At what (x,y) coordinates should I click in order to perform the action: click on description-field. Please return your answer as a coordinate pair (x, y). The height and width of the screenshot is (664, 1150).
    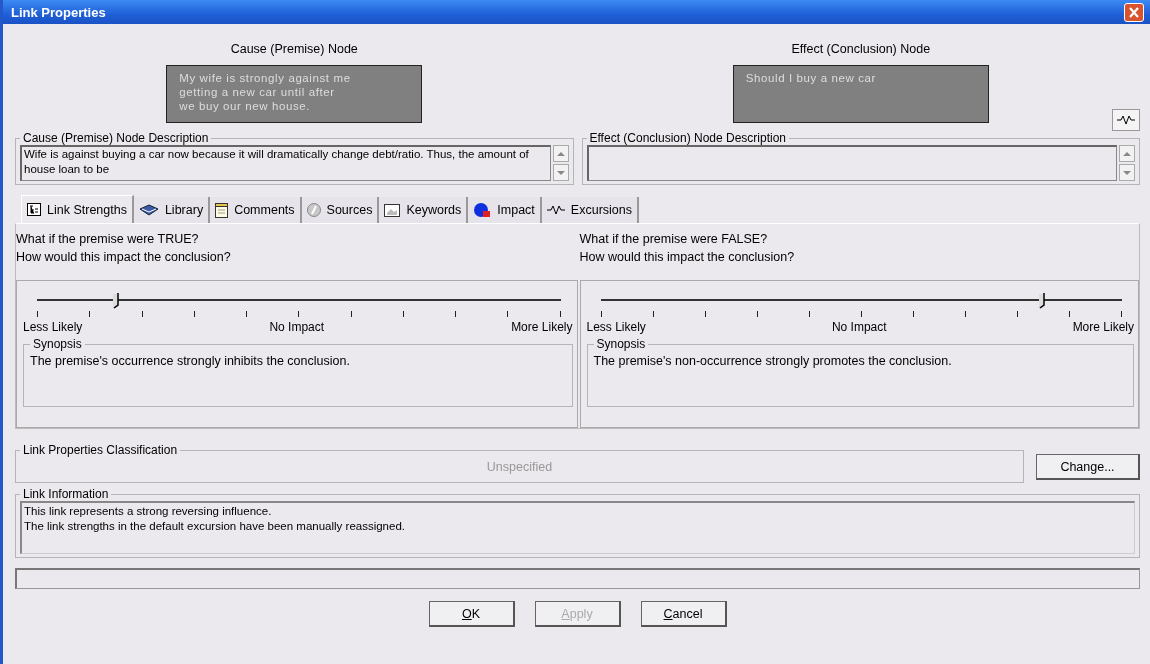
    Looking at the image, I should click on (851, 163).